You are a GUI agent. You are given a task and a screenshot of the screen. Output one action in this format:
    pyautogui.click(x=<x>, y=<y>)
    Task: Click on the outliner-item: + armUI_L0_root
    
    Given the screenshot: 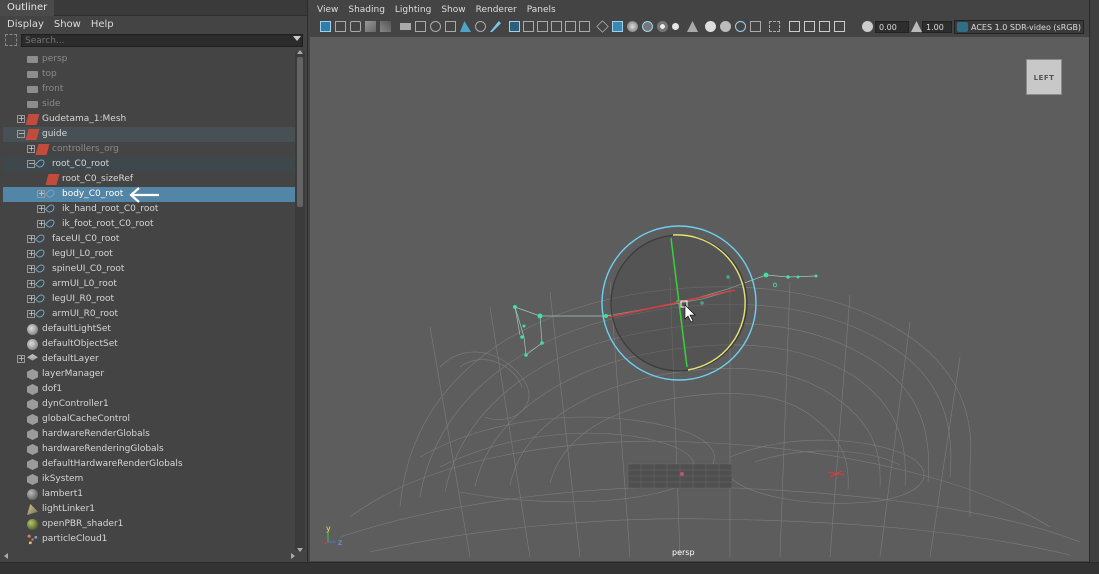 What is the action you would take?
    pyautogui.click(x=149, y=284)
    